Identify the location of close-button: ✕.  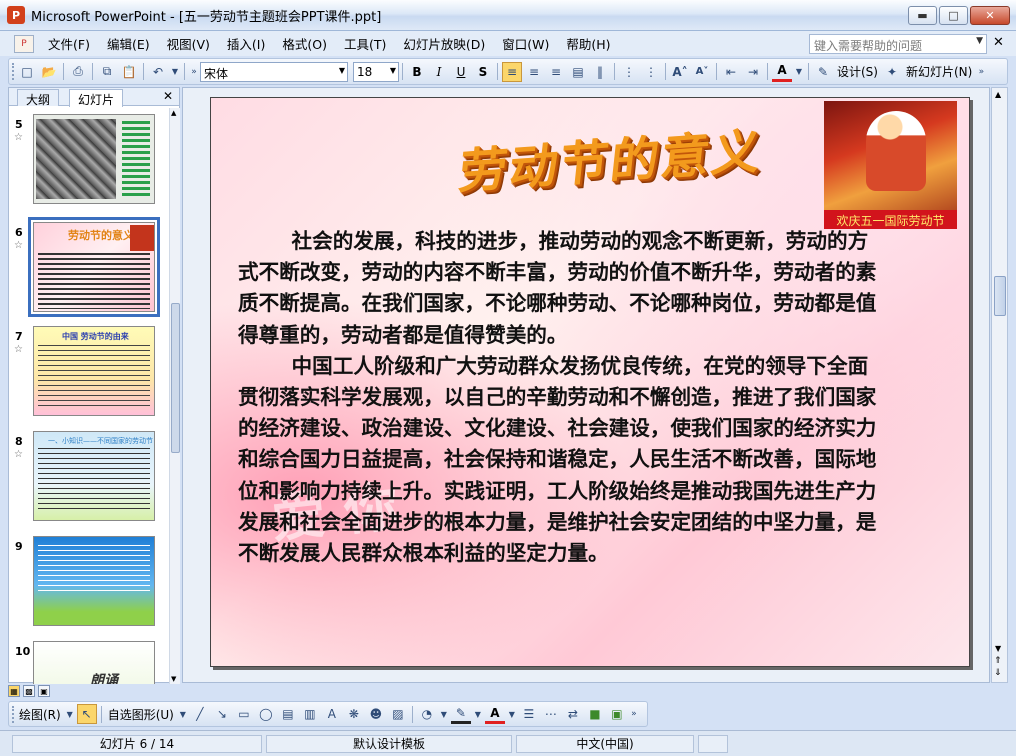
(990, 15).